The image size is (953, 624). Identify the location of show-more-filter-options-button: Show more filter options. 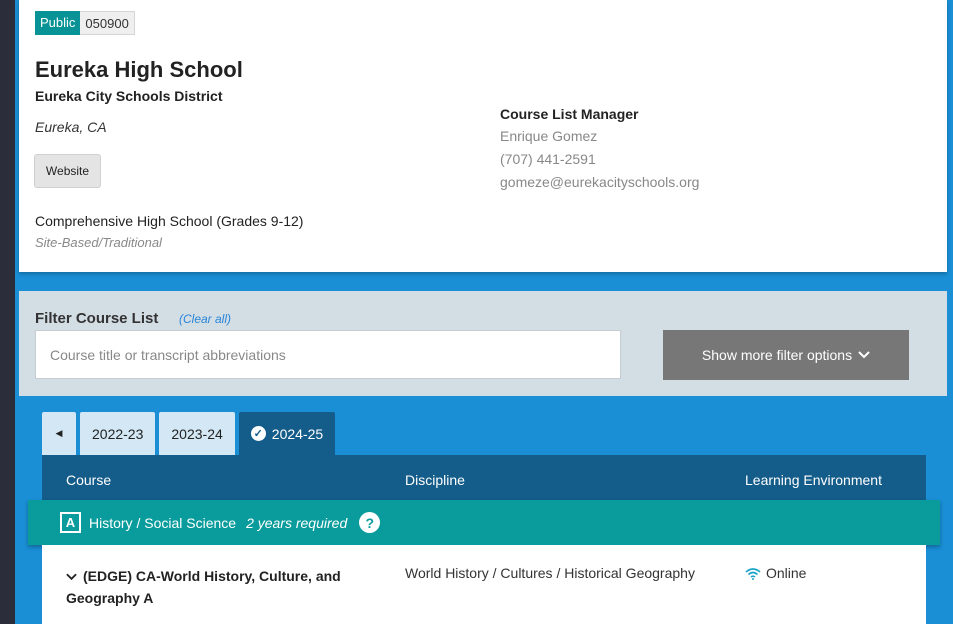
(786, 355).